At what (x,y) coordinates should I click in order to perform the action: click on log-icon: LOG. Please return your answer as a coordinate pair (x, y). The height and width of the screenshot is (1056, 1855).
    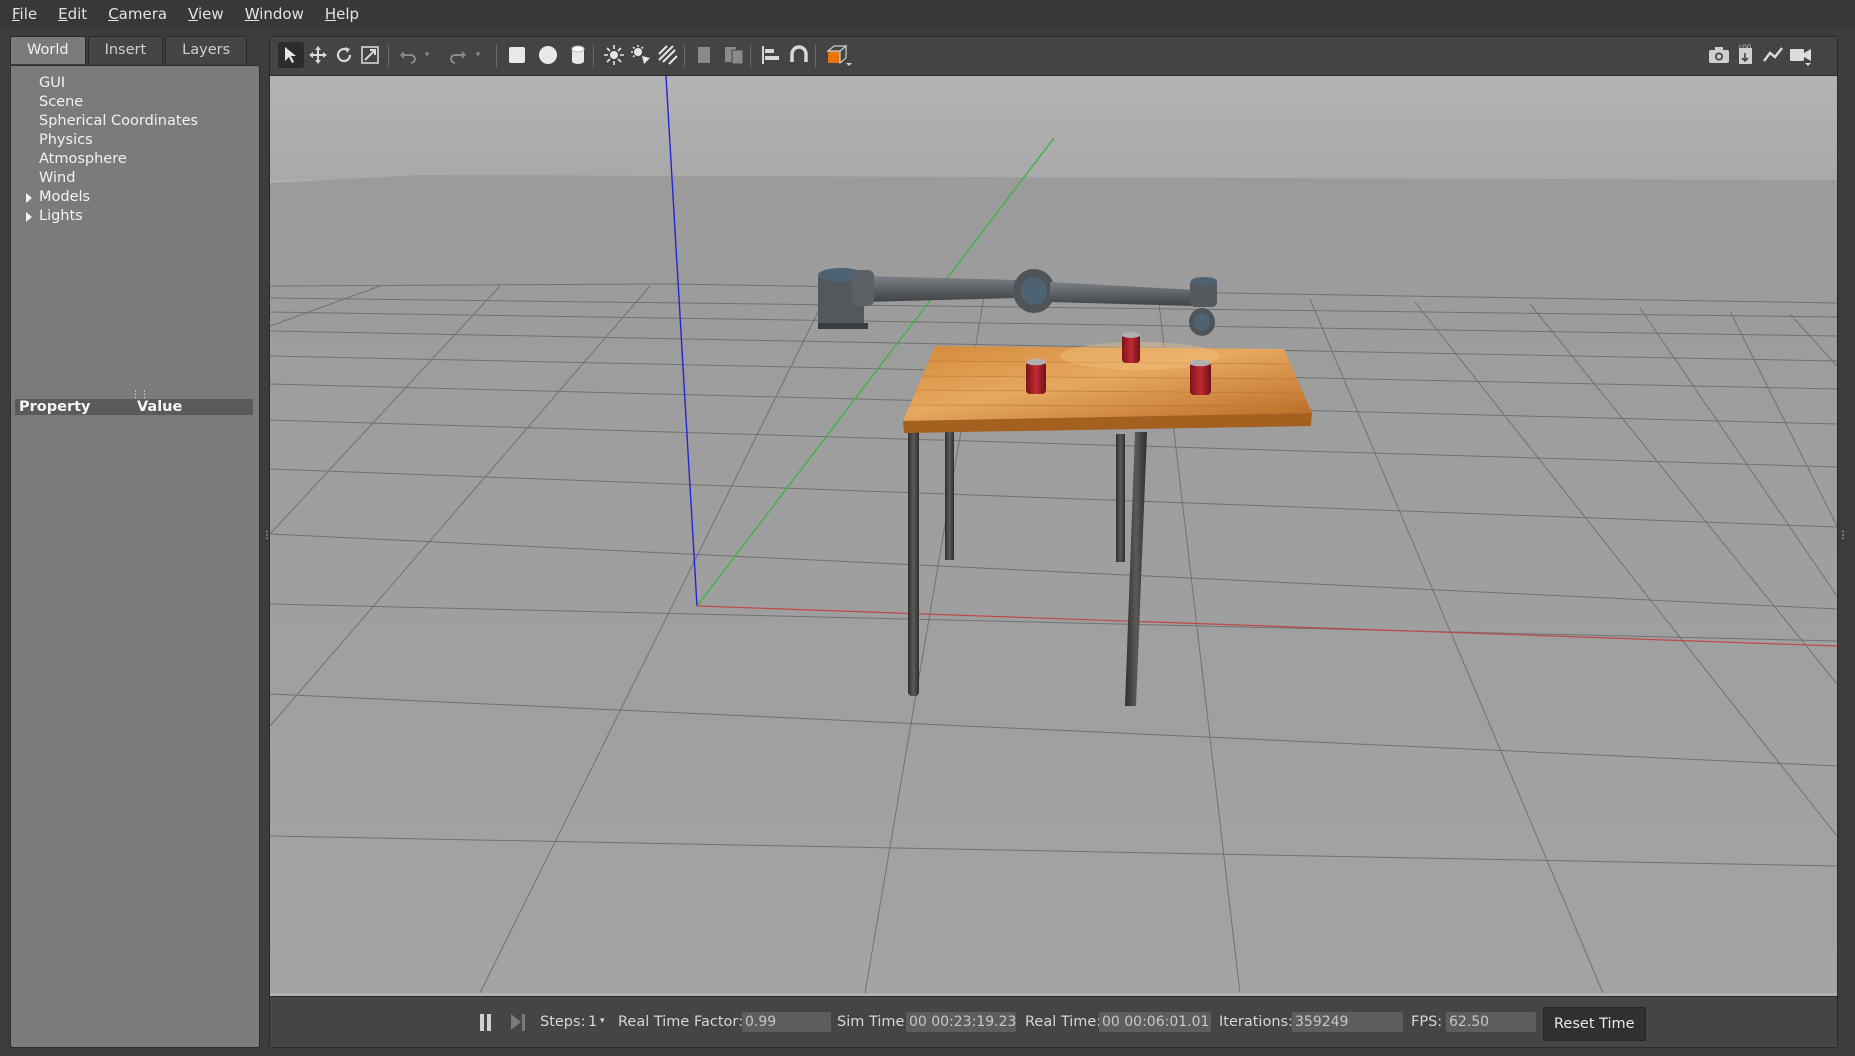
    Looking at the image, I should click on (1746, 55).